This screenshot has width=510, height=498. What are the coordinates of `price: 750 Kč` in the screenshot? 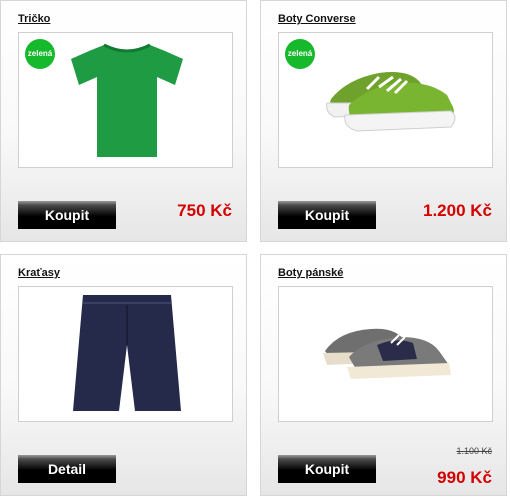 It's located at (204, 210).